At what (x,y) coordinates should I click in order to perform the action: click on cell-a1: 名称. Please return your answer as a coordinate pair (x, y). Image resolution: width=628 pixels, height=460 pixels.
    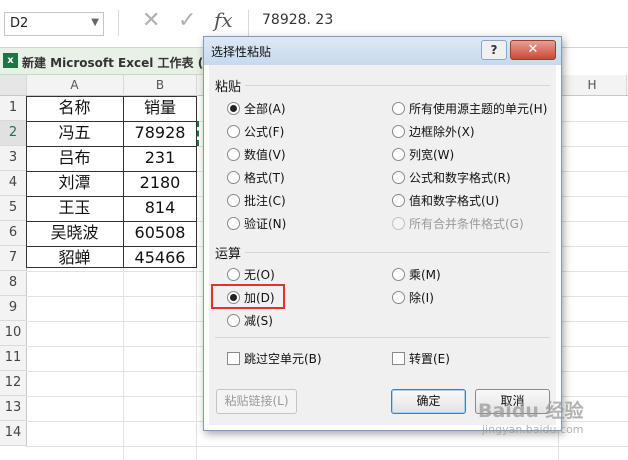
    Looking at the image, I should click on (74, 108).